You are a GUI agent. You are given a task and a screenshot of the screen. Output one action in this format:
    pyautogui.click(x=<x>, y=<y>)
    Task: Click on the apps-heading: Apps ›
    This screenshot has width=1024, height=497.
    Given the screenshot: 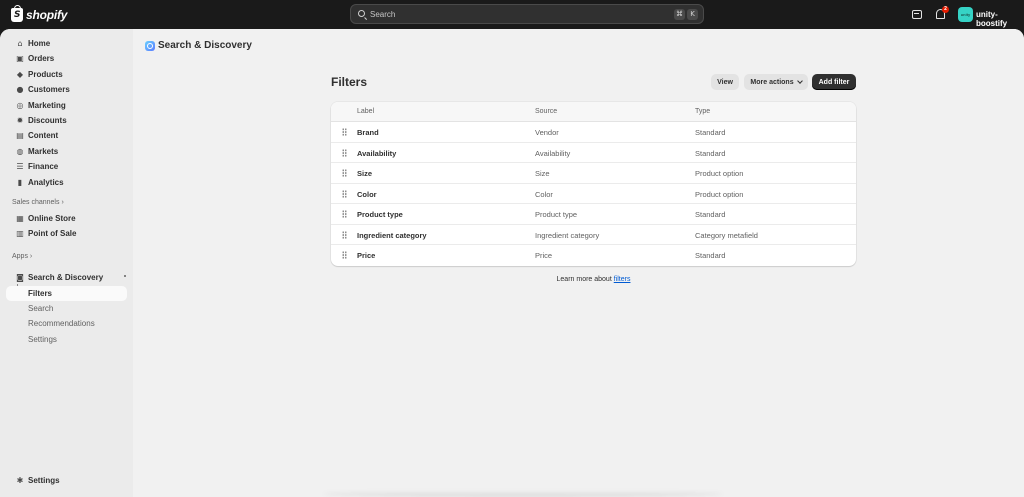 What is the action you would take?
    pyautogui.click(x=22, y=256)
    